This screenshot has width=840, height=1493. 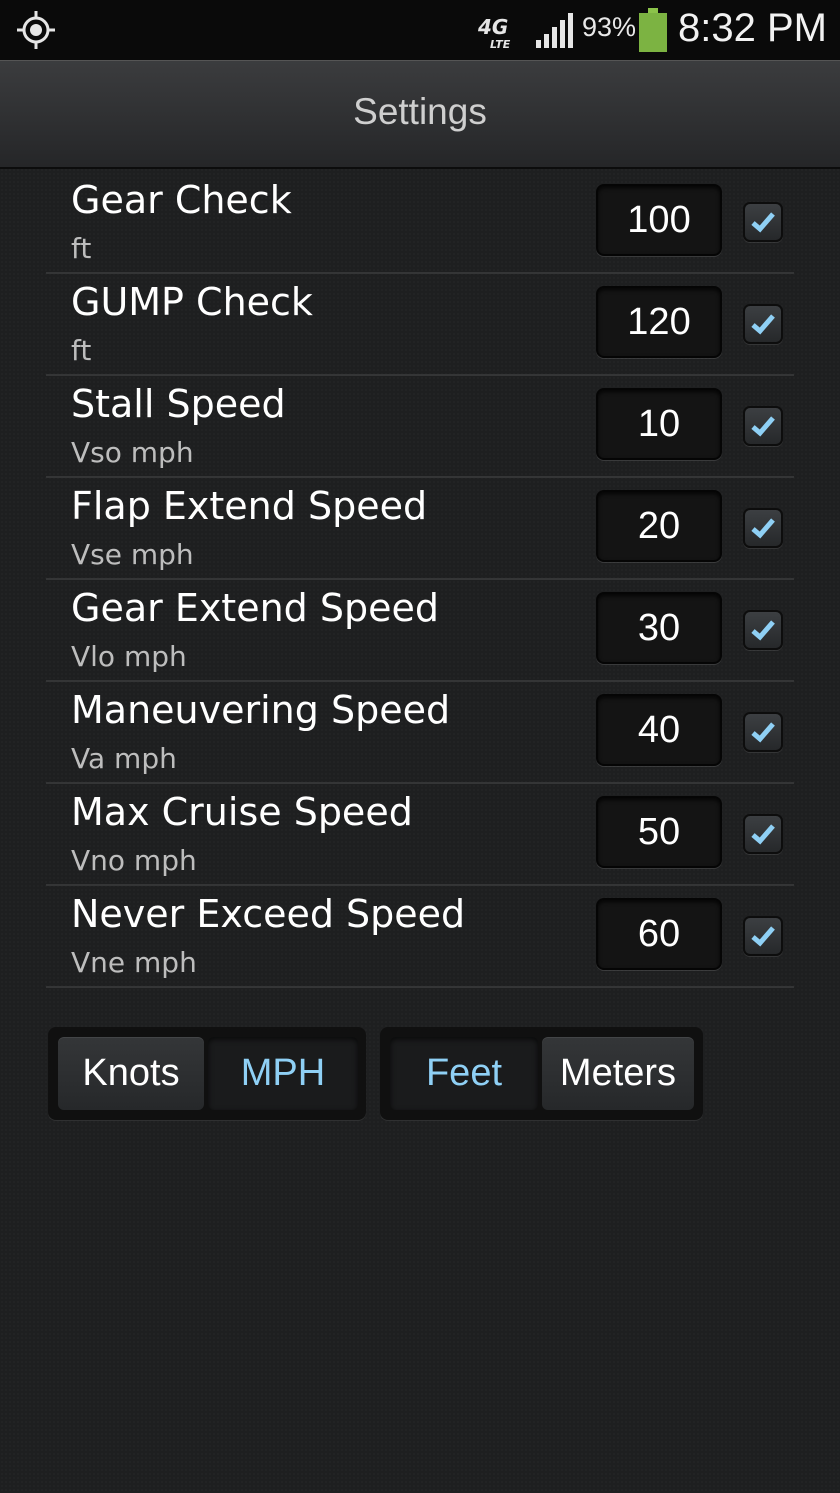 What do you see at coordinates (659, 424) in the screenshot?
I see `setting-value-input: 10` at bounding box center [659, 424].